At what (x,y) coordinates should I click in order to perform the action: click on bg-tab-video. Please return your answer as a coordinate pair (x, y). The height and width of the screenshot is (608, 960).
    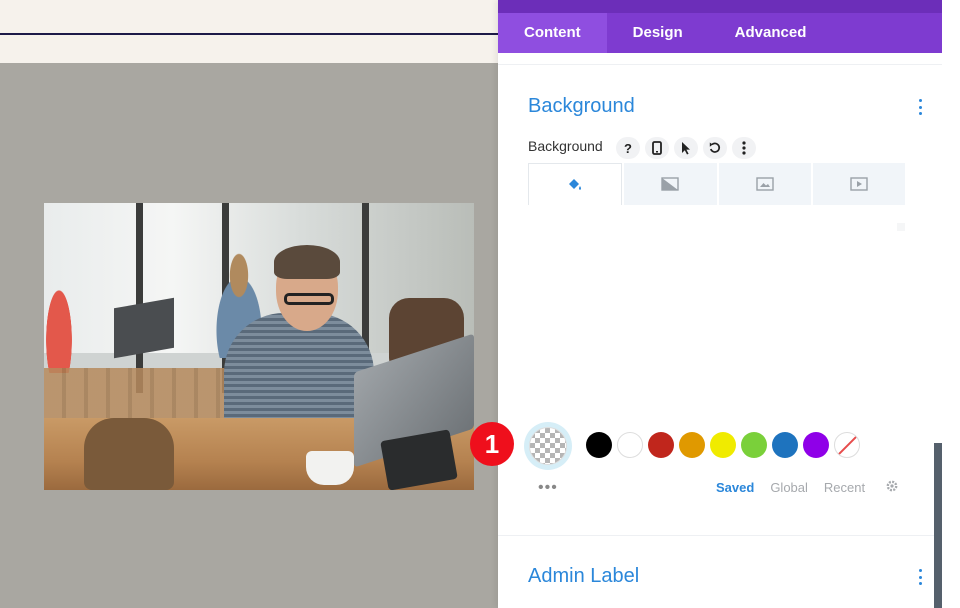
    Looking at the image, I should click on (858, 184).